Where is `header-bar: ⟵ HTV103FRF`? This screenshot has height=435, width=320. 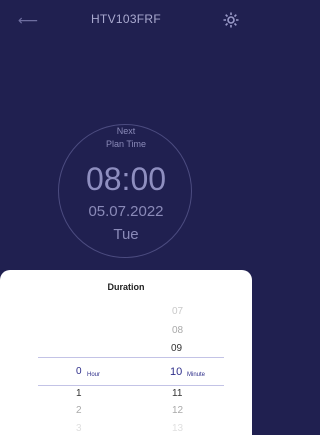
header-bar: ⟵ HTV103FRF is located at coordinates (126, 20).